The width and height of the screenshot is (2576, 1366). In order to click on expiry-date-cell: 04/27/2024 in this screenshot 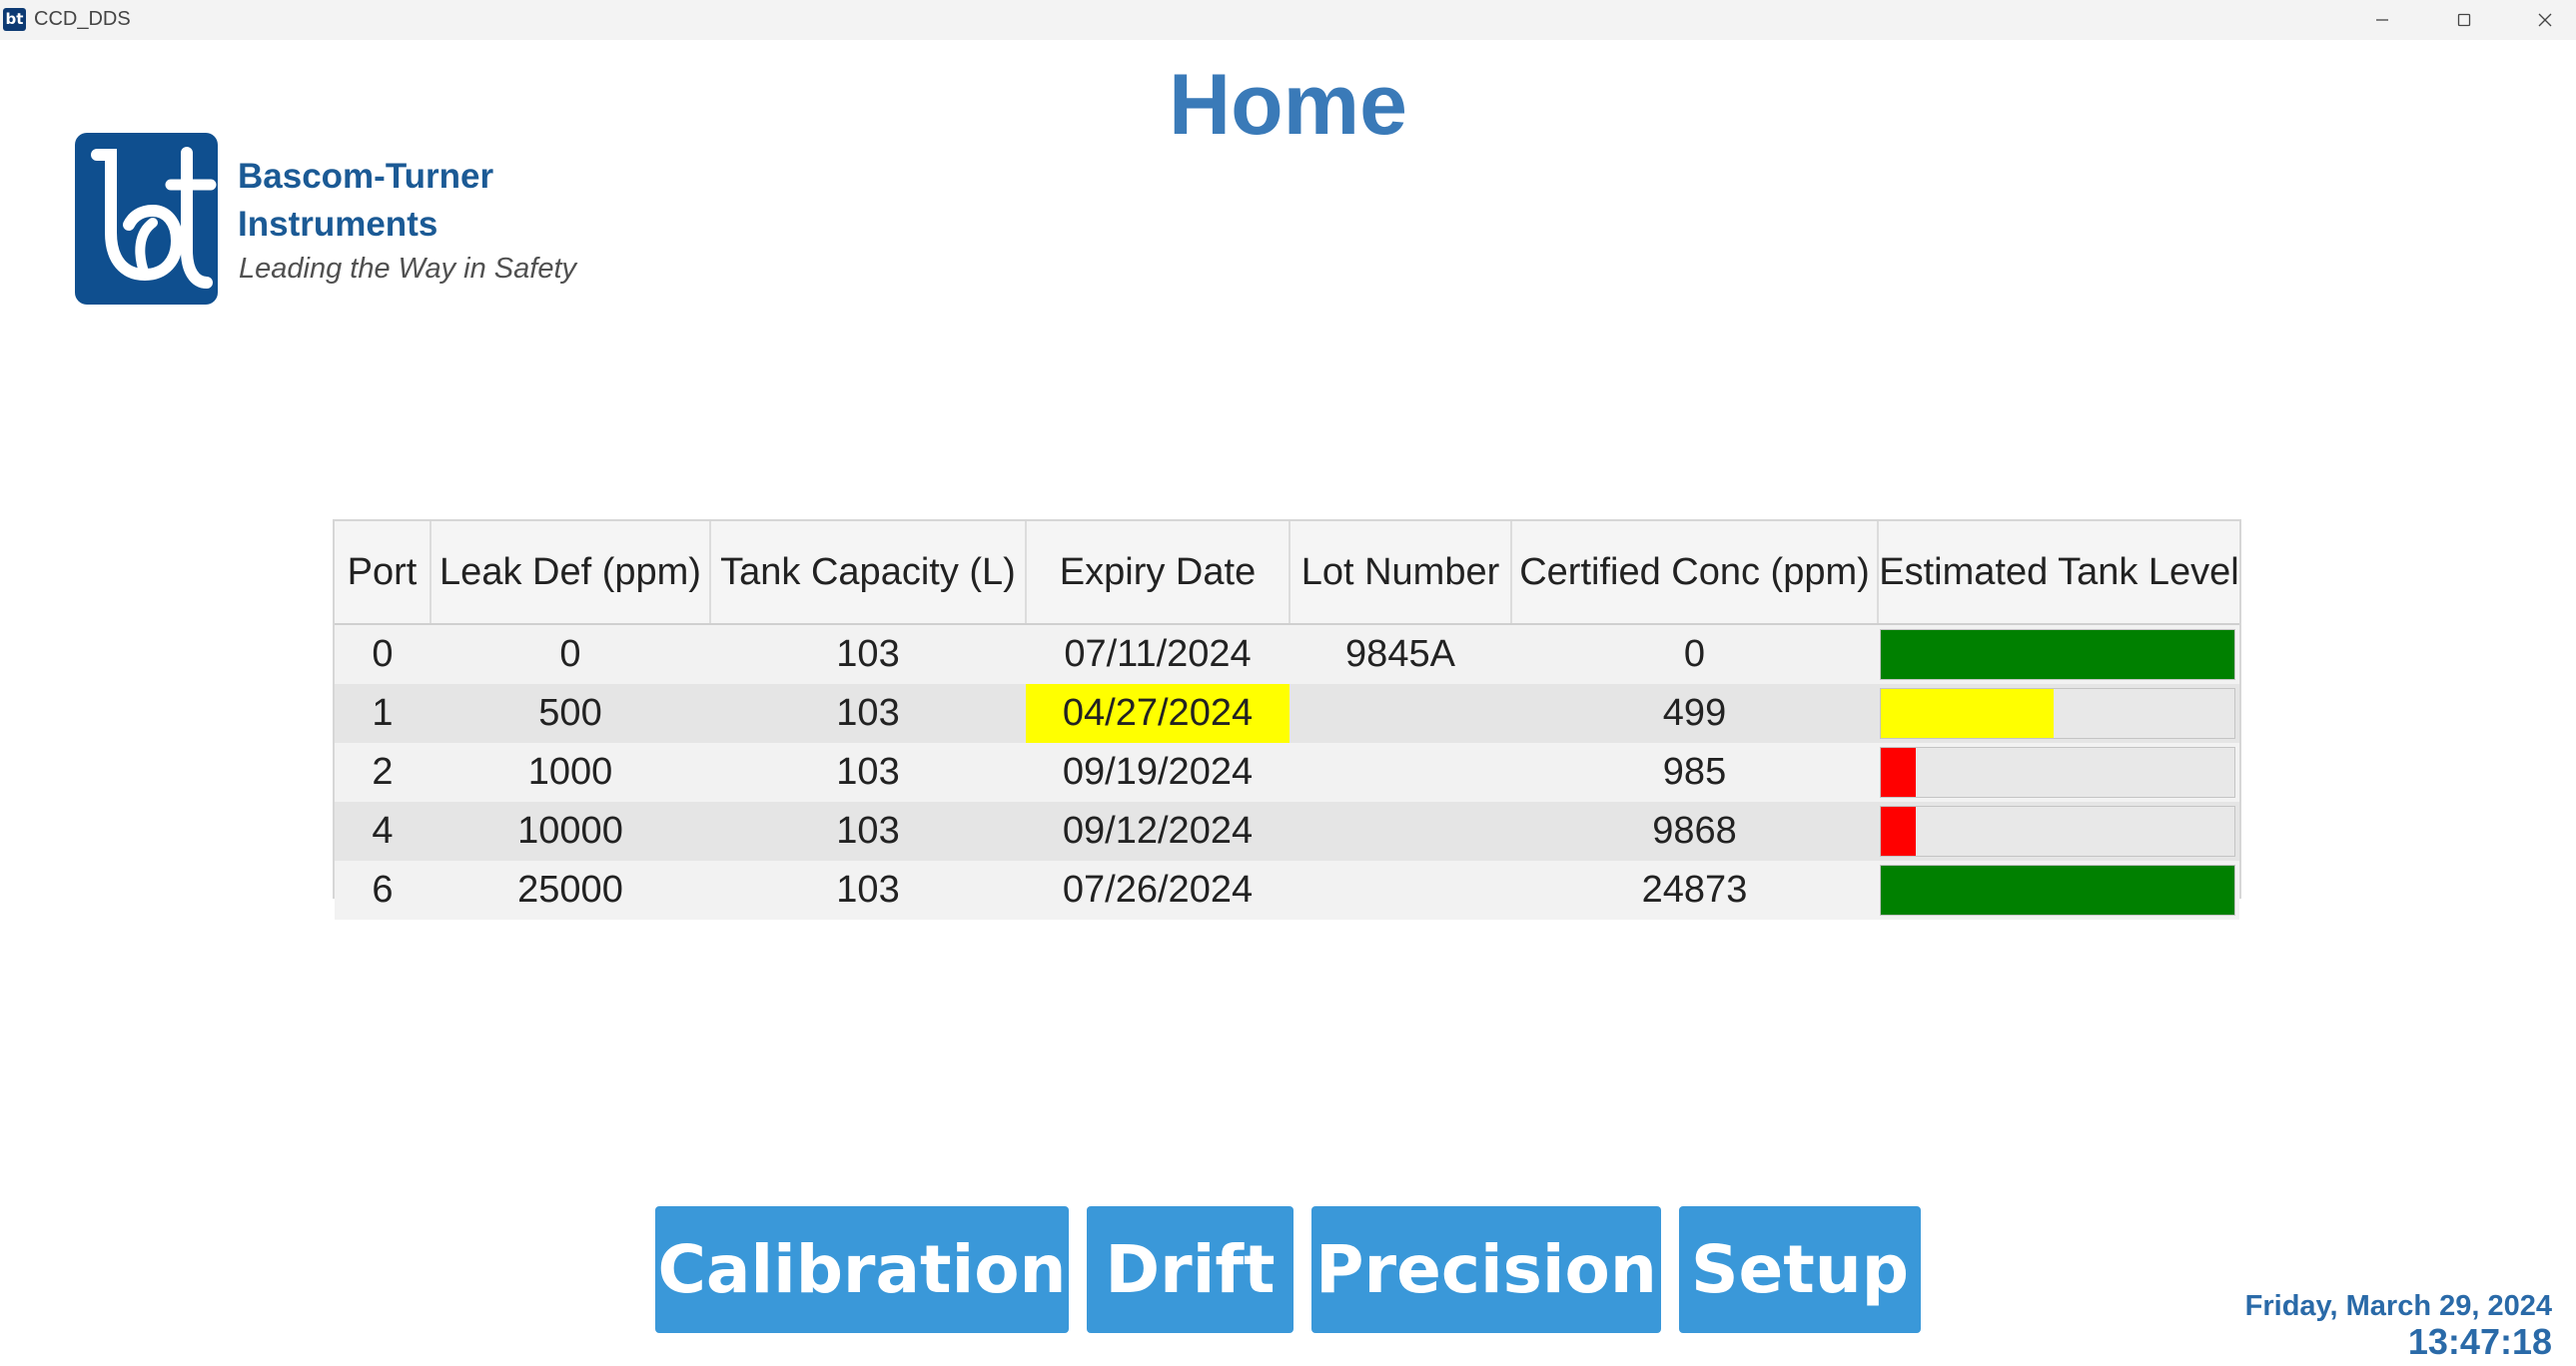, I will do `click(1158, 713)`.